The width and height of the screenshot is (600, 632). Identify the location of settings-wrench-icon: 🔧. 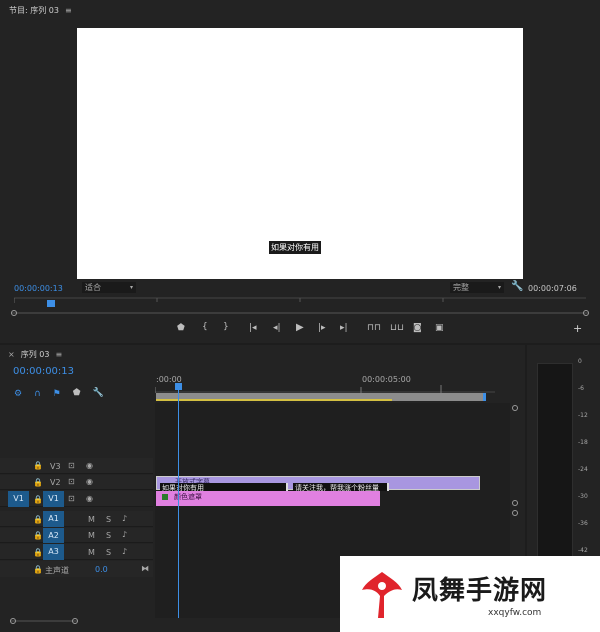
(98, 394).